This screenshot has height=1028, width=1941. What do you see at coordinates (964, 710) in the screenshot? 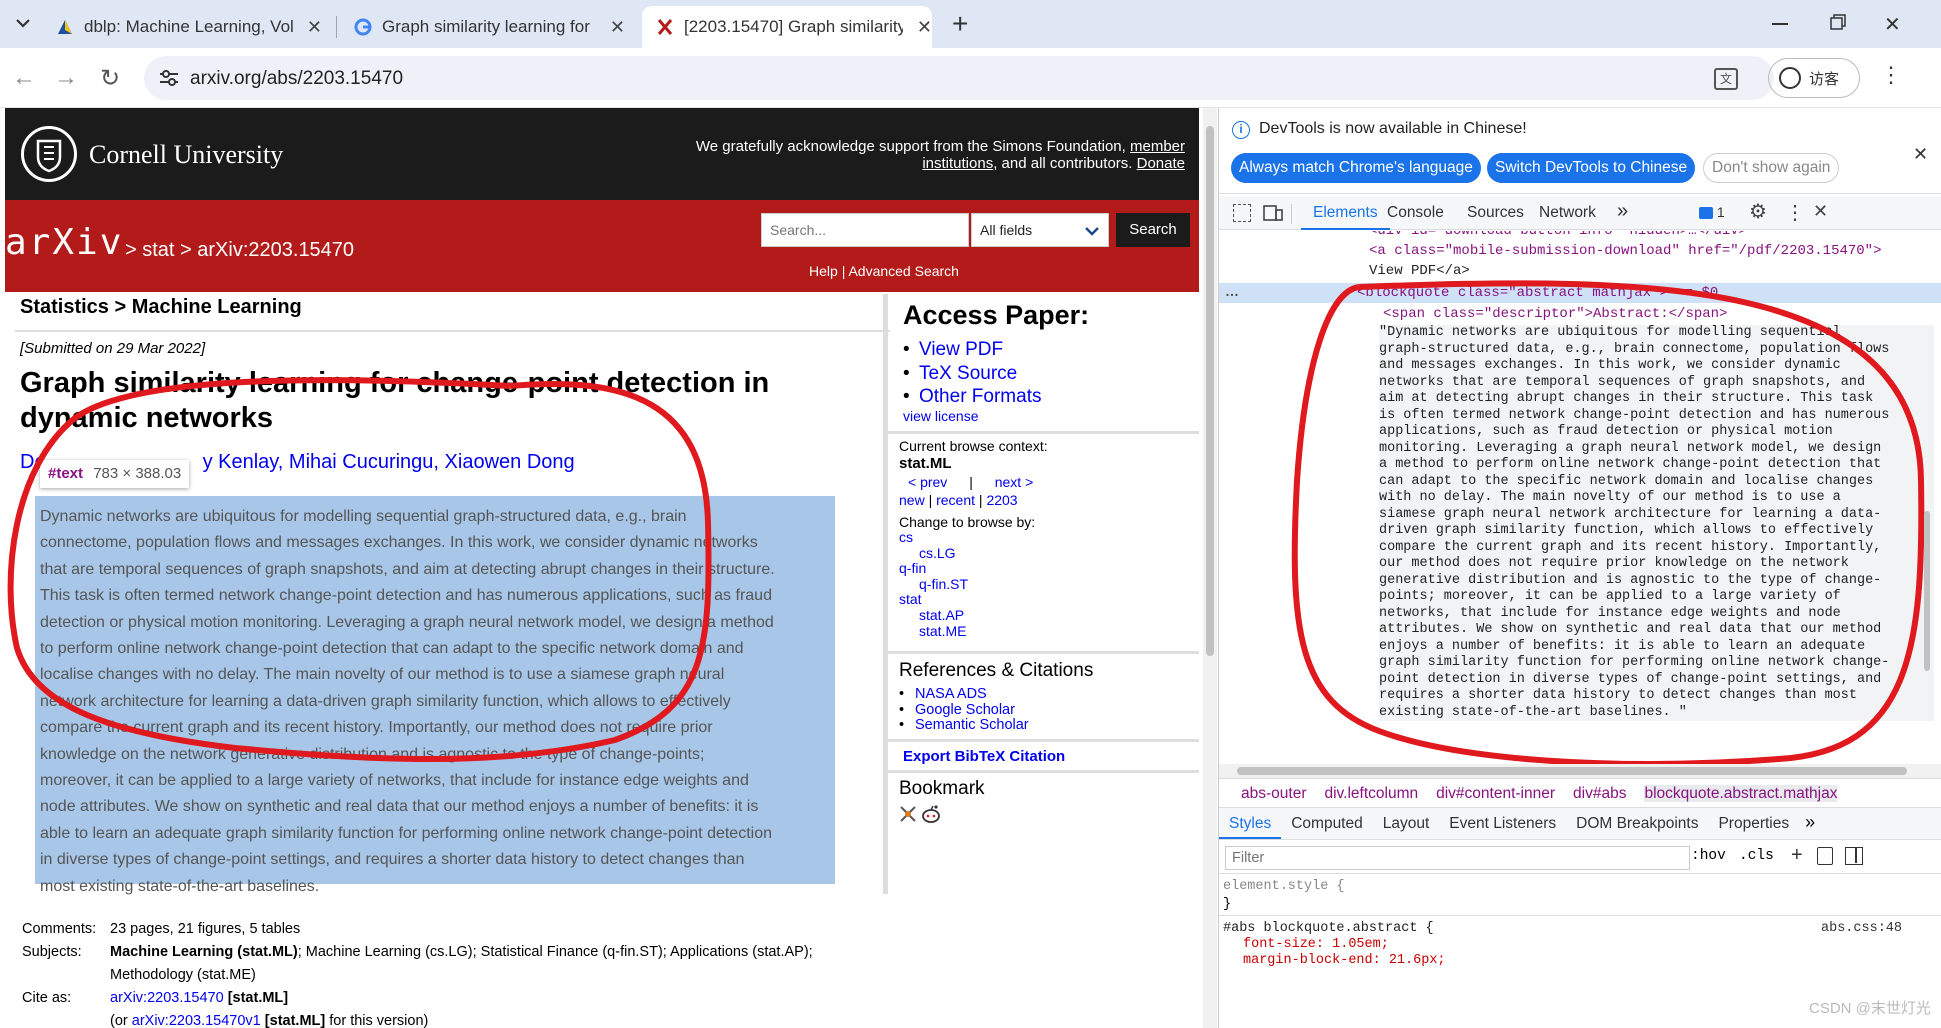
I see `google-scholar-link: • Google Scholar` at bounding box center [964, 710].